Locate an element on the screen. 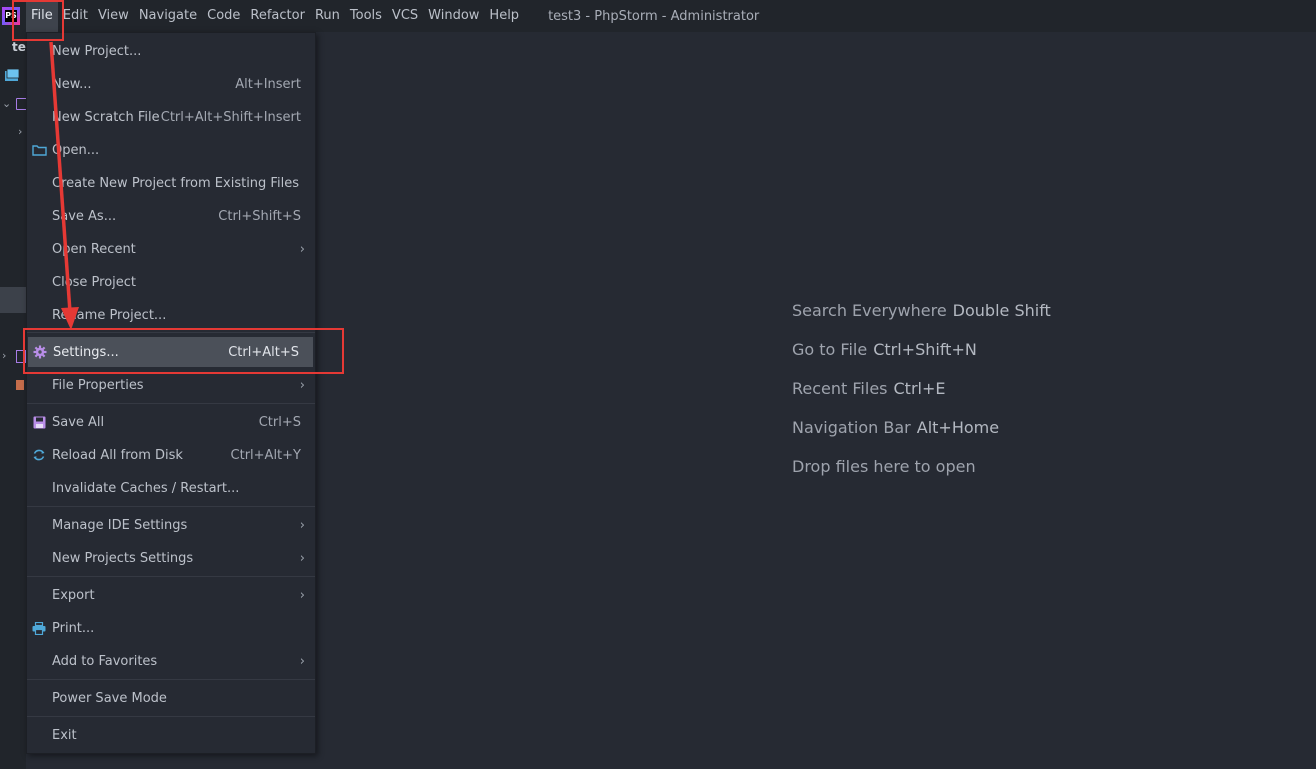 Image resolution: width=1316 pixels, height=769 pixels. menu-item-shortcut: Ctrl+Alt+Y is located at coordinates (265, 455).